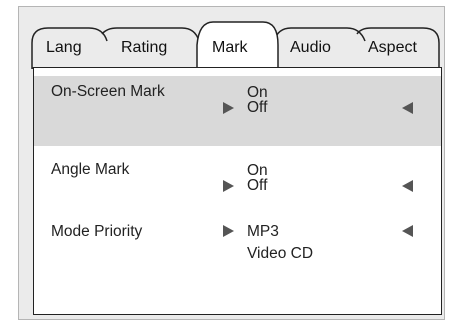 The height and width of the screenshot is (330, 459). I want to click on setting-row-angle-mark: Angle Mark On Off, so click(237, 179).